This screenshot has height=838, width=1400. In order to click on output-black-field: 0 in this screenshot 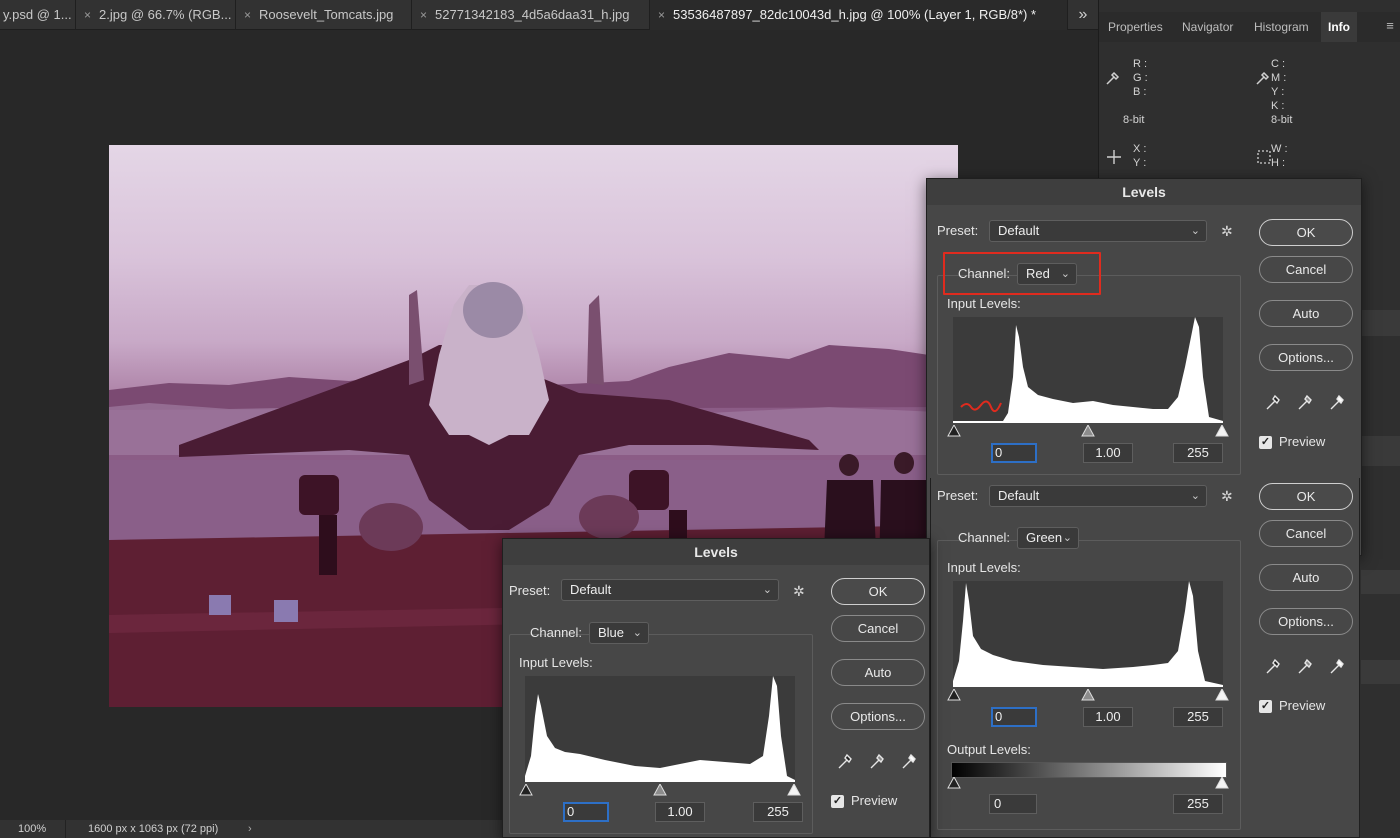, I will do `click(1013, 804)`.